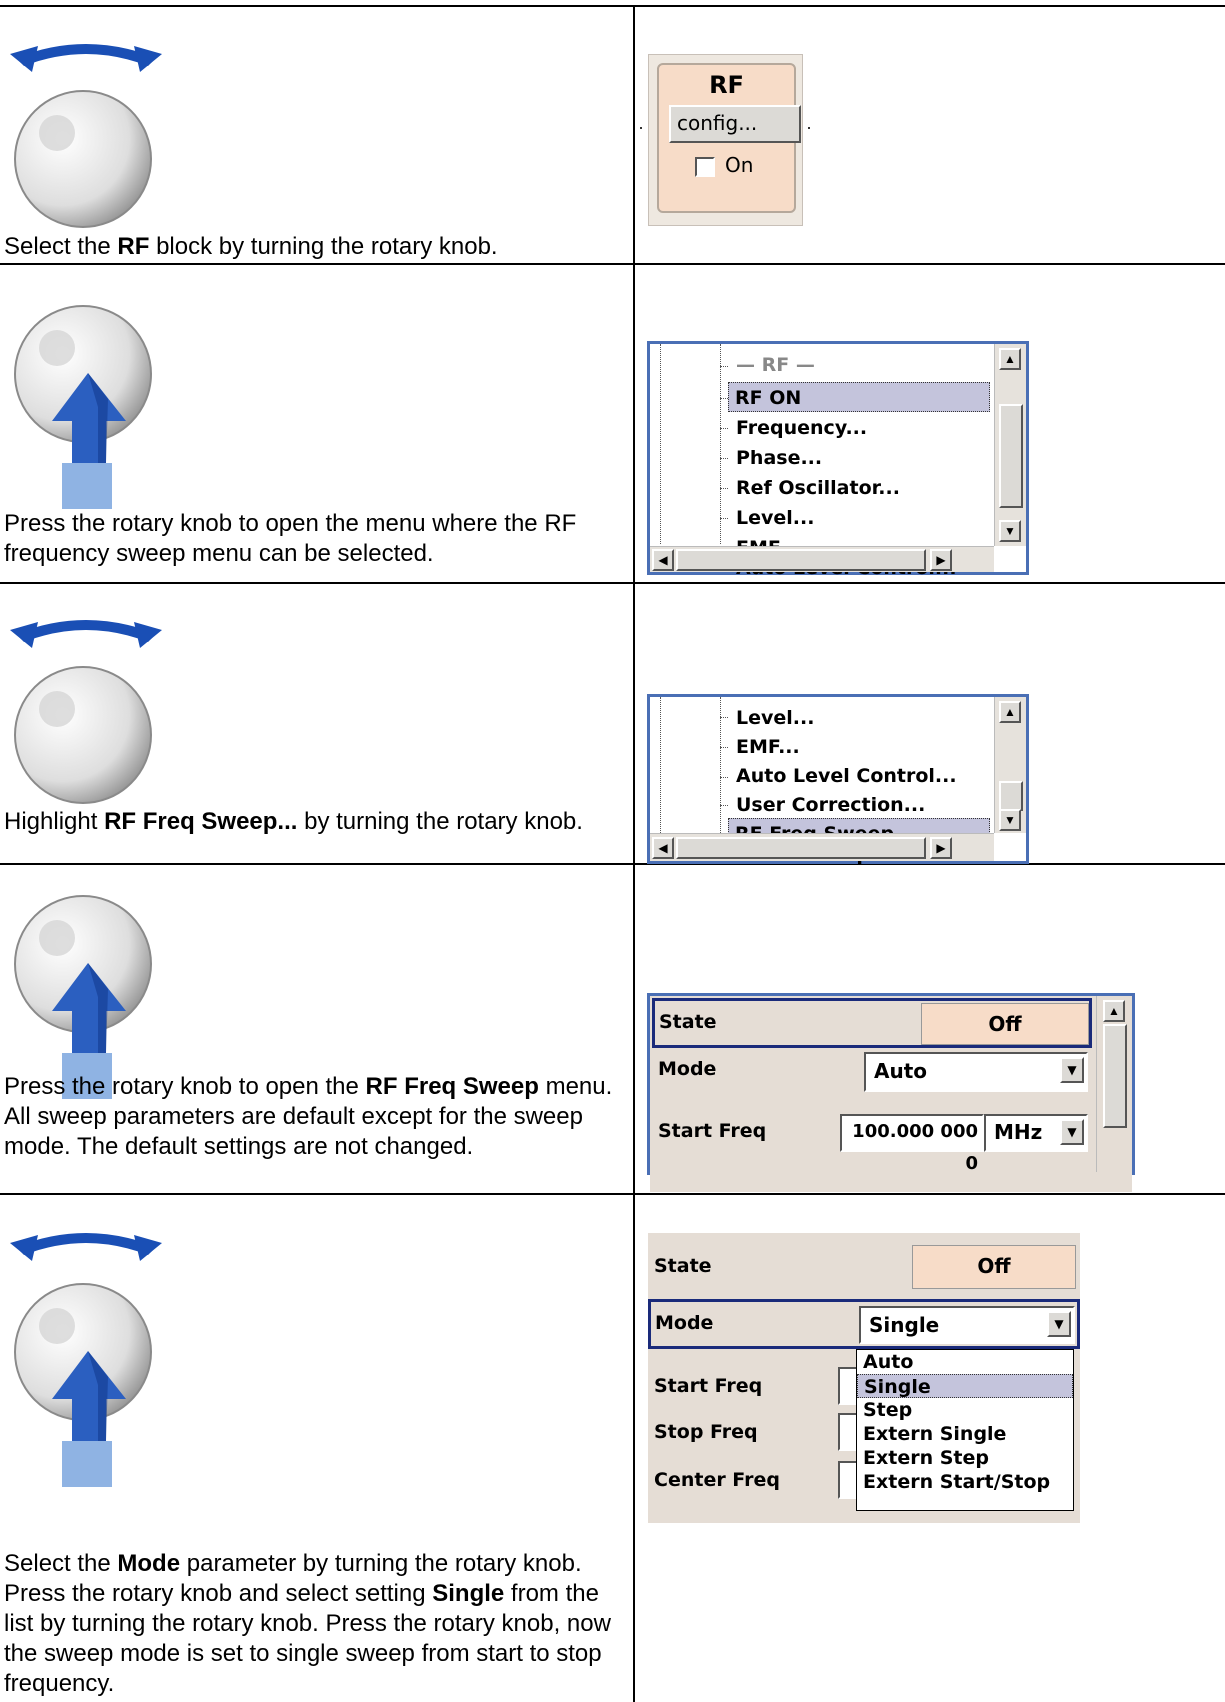  Describe the element at coordinates (965, 1410) in the screenshot. I see `mode-option-step: Step` at that location.